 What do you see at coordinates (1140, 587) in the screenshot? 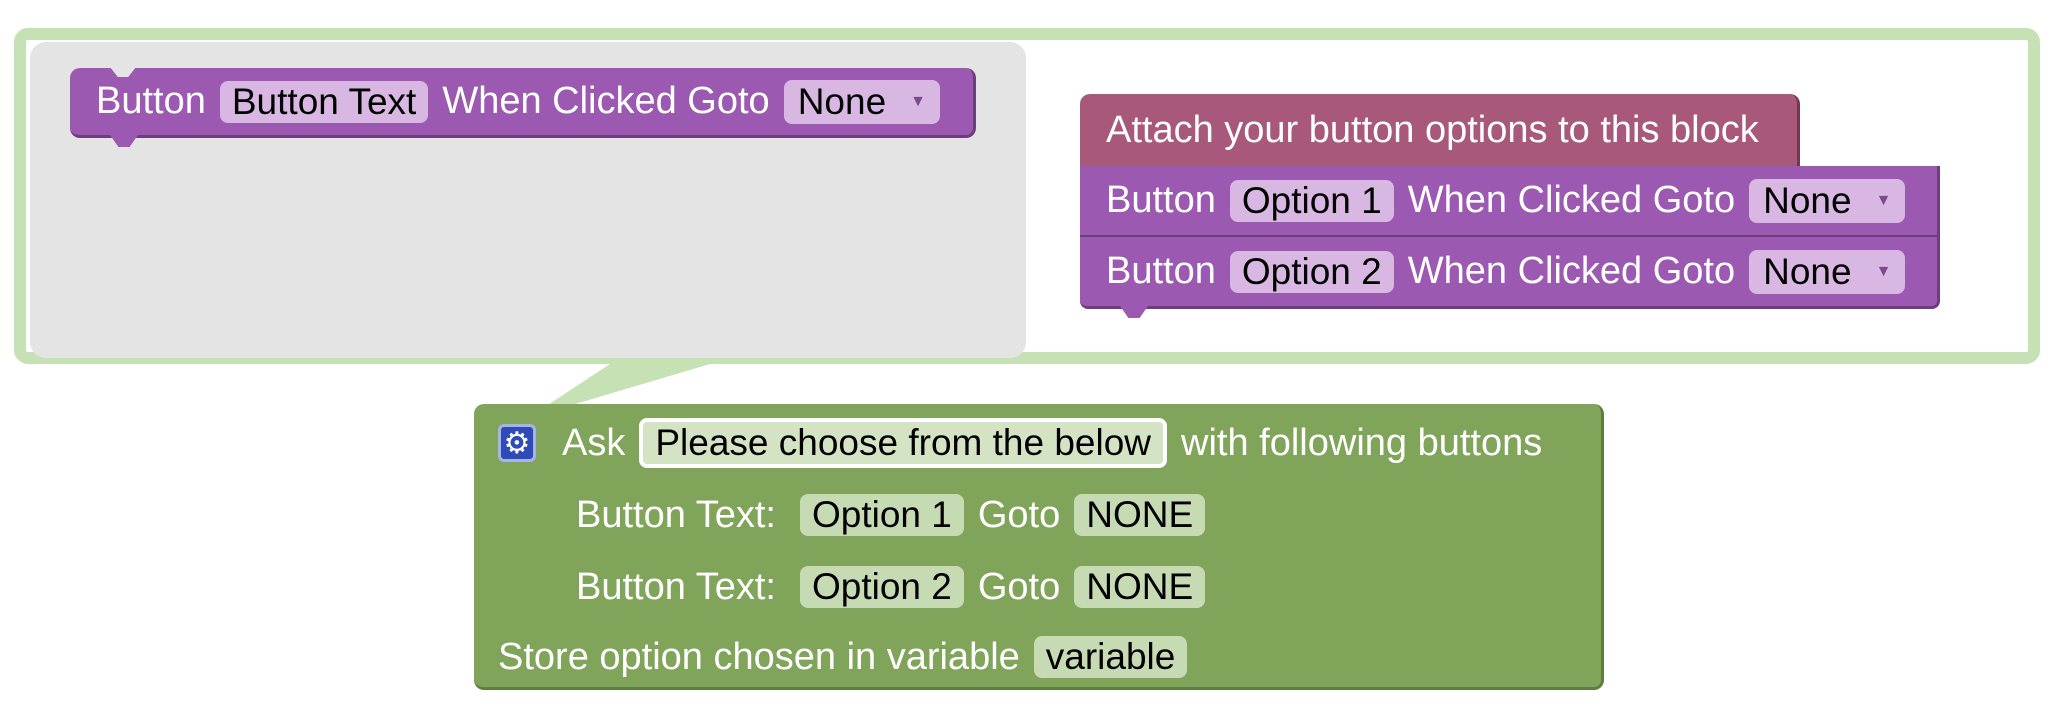
I see `button-2-goto-field: NONE` at bounding box center [1140, 587].